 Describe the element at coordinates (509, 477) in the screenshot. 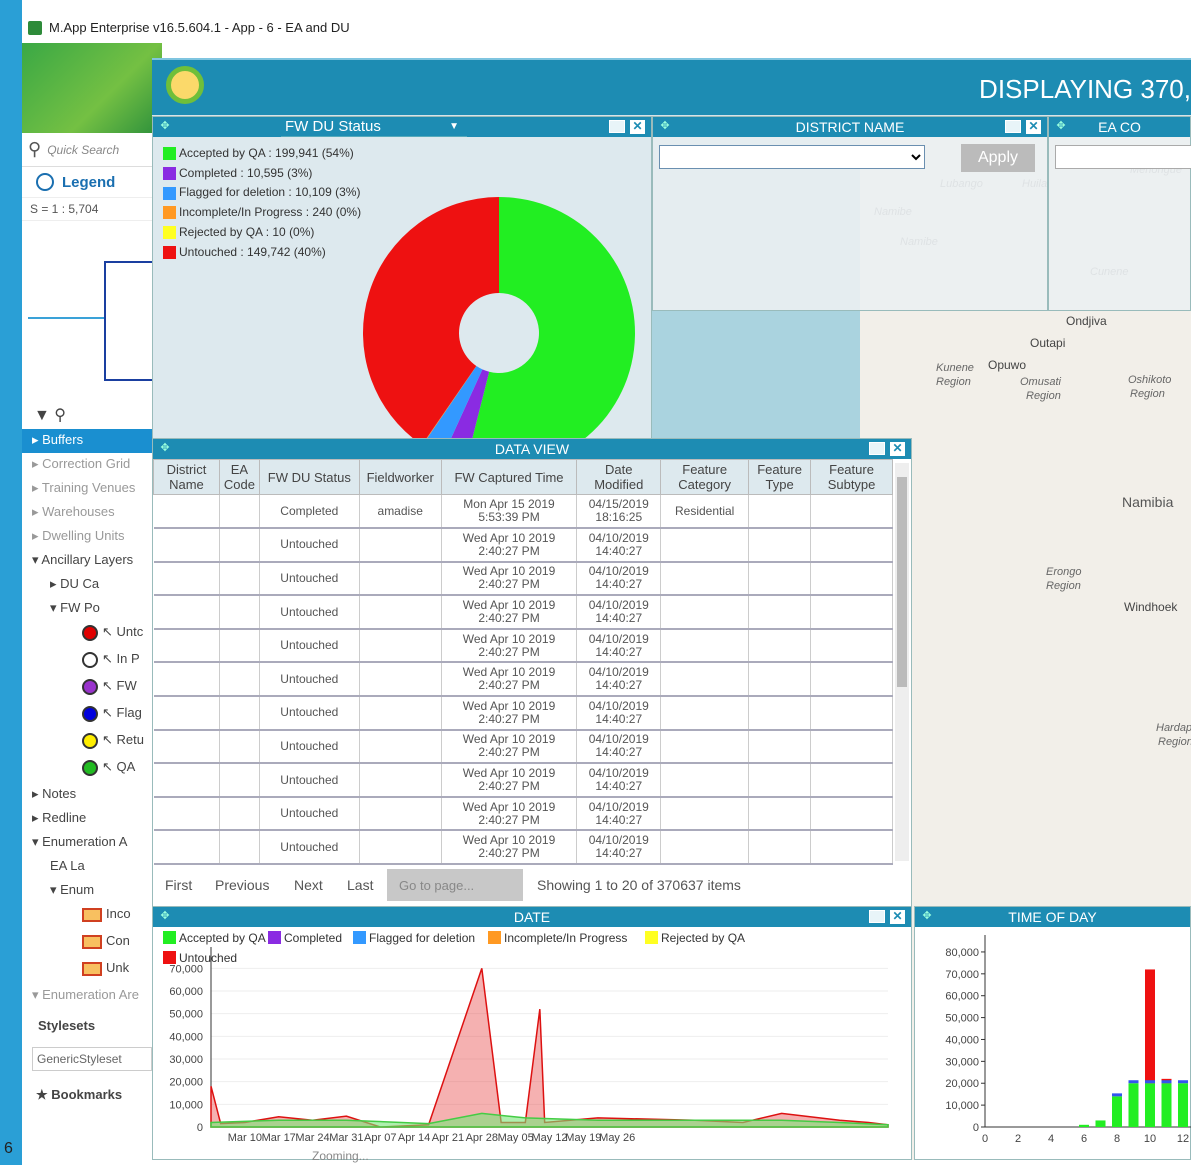

I see `column-header: FW Captured Time` at that location.